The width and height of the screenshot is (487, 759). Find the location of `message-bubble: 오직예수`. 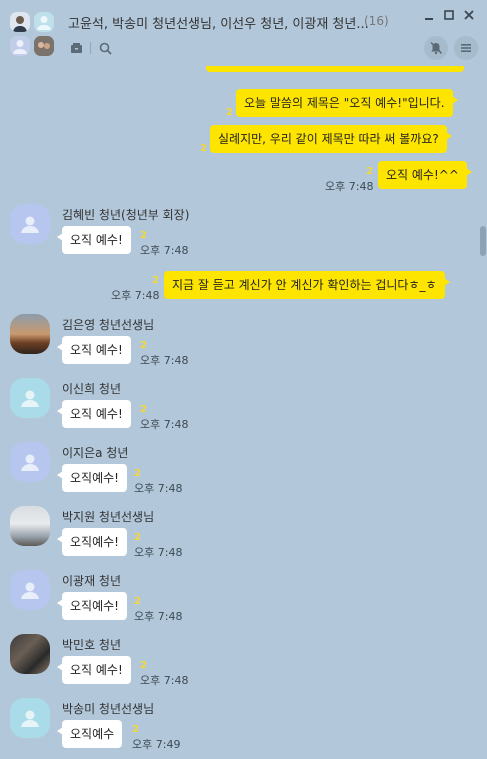

message-bubble: 오직예수 is located at coordinates (89, 734).